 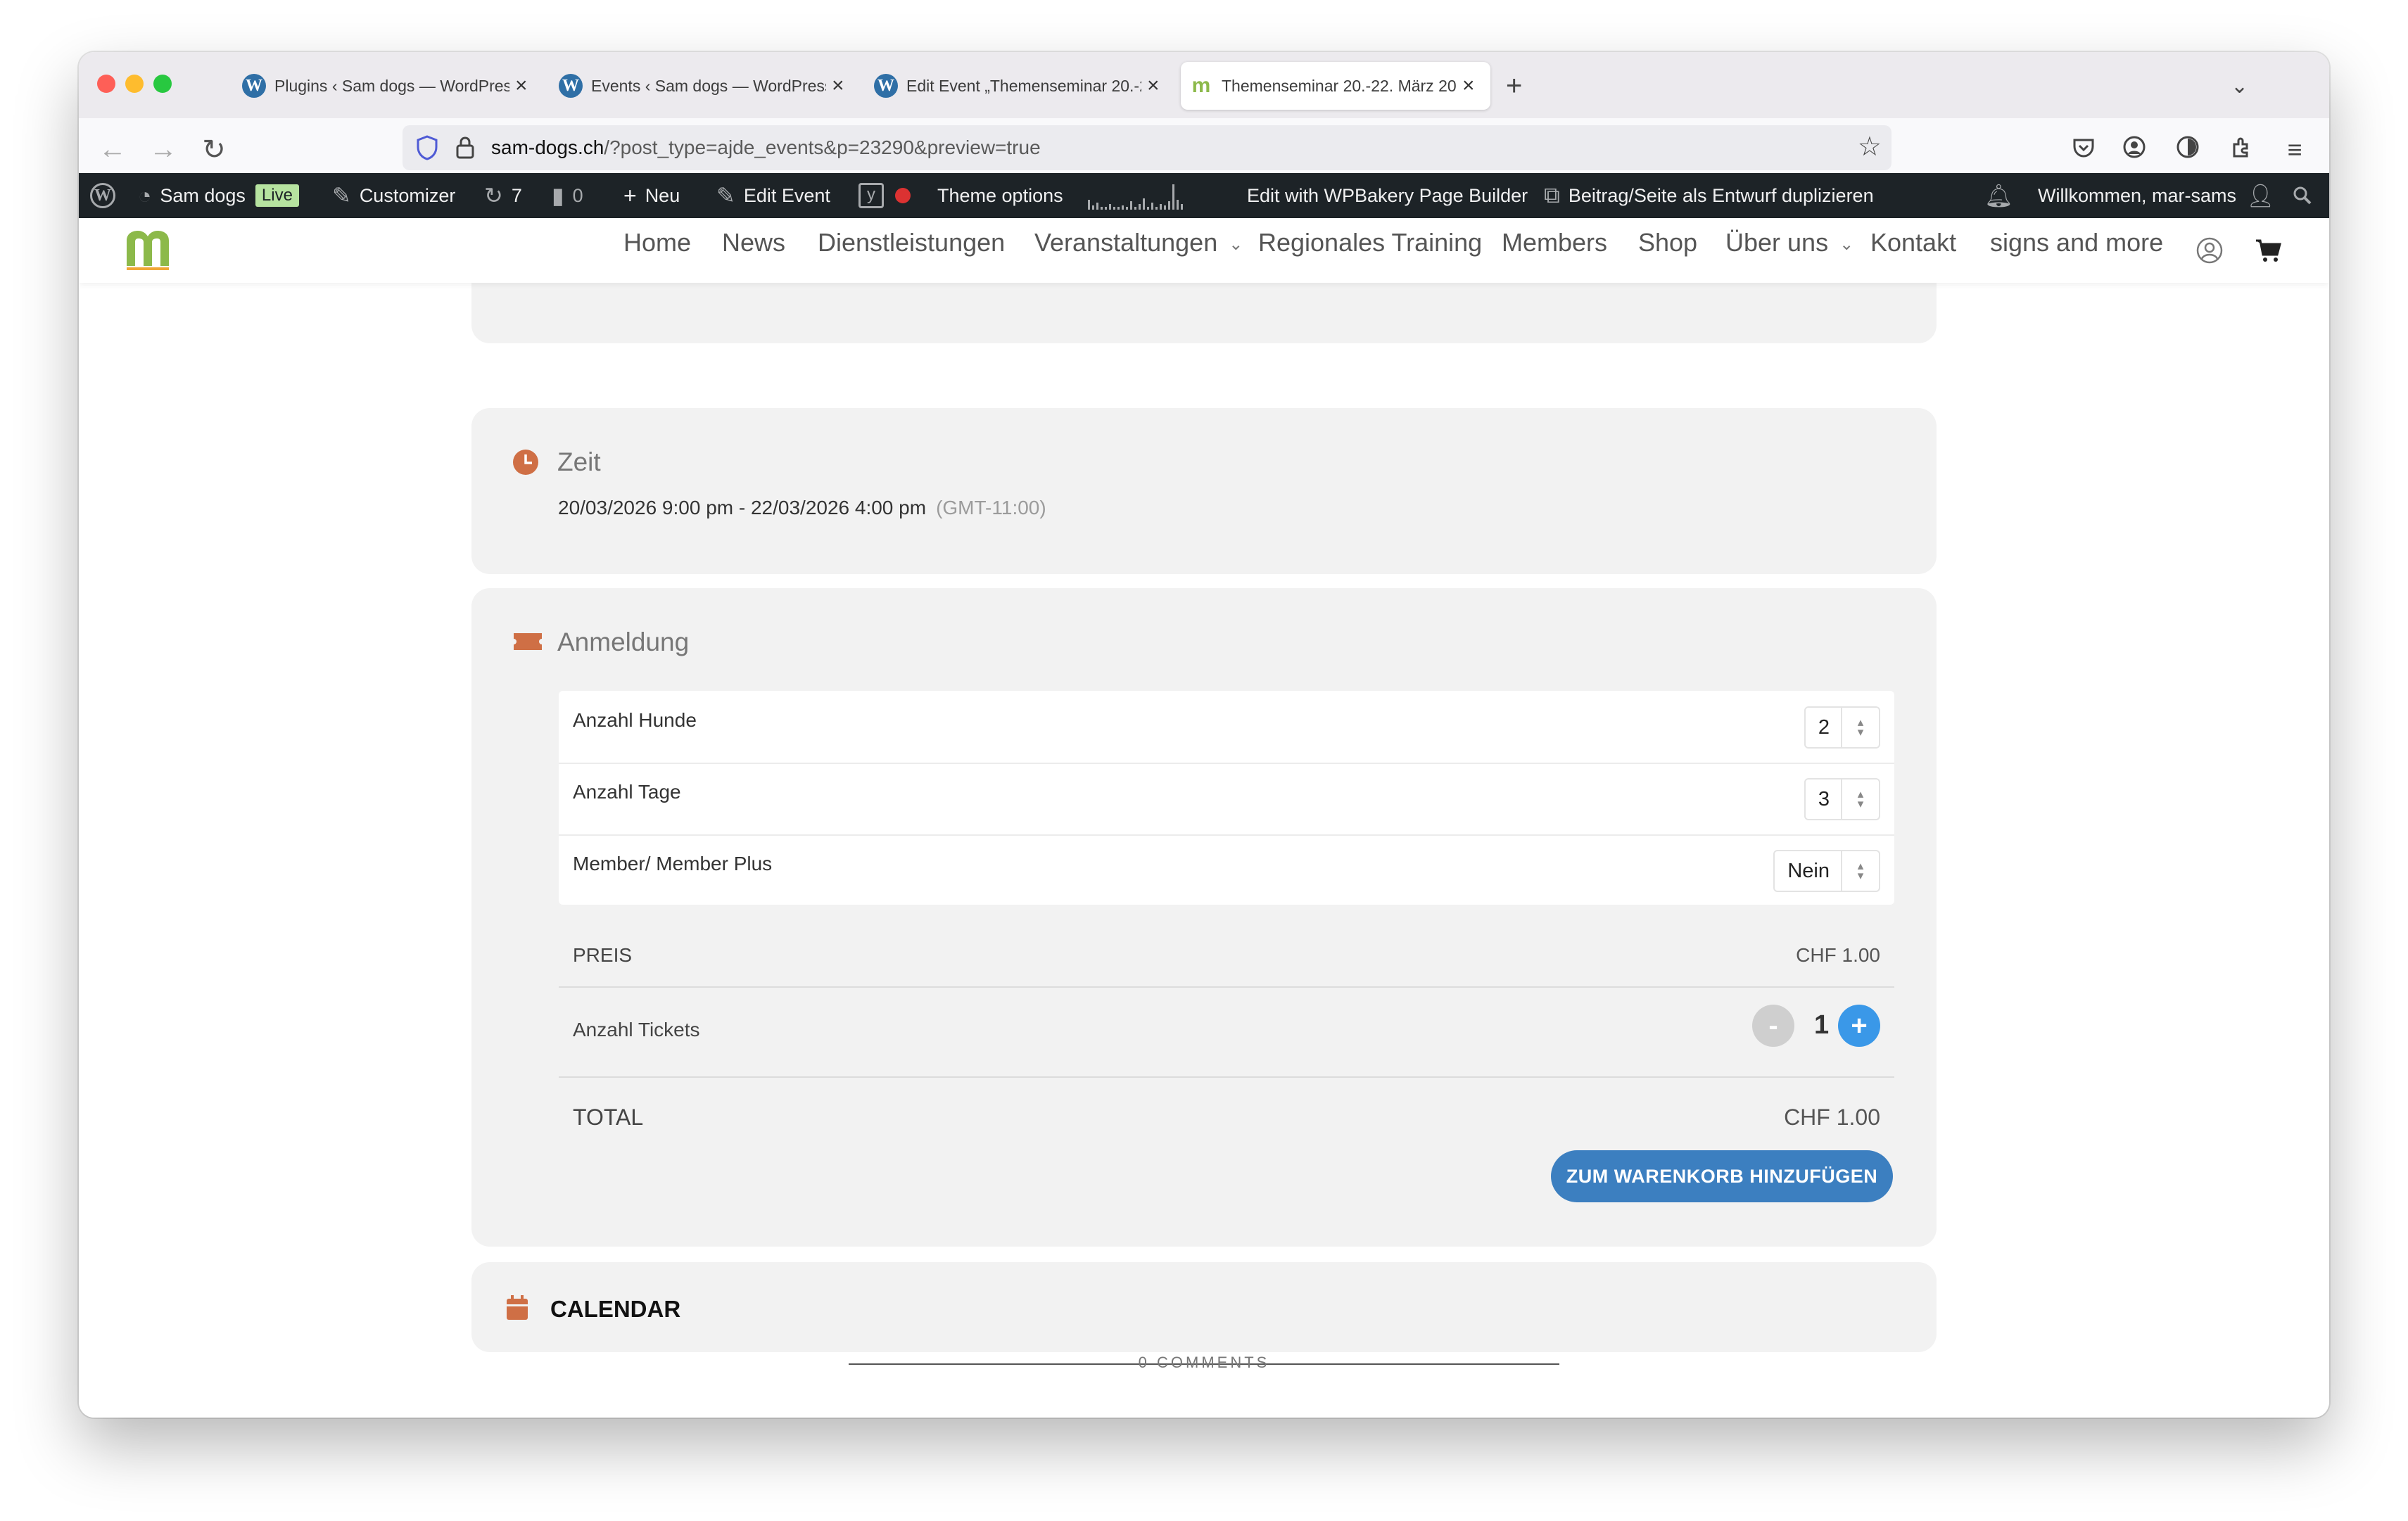 What do you see at coordinates (1842, 799) in the screenshot?
I see `anzahl-tage-select: 3 ▴ ▾` at bounding box center [1842, 799].